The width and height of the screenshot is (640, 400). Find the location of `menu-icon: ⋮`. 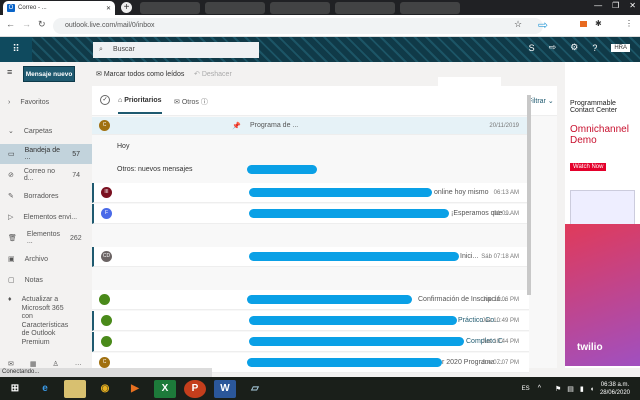

menu-icon: ⋮ is located at coordinates (629, 23).